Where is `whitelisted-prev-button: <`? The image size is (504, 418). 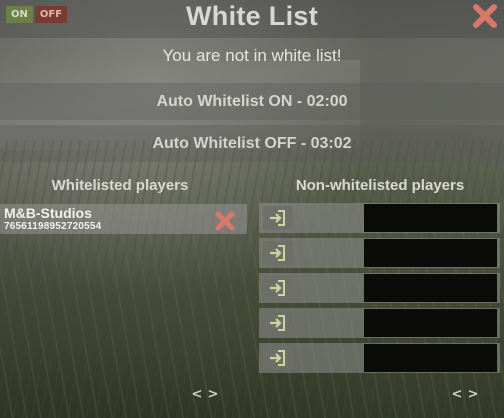 whitelisted-prev-button: < is located at coordinates (197, 394).